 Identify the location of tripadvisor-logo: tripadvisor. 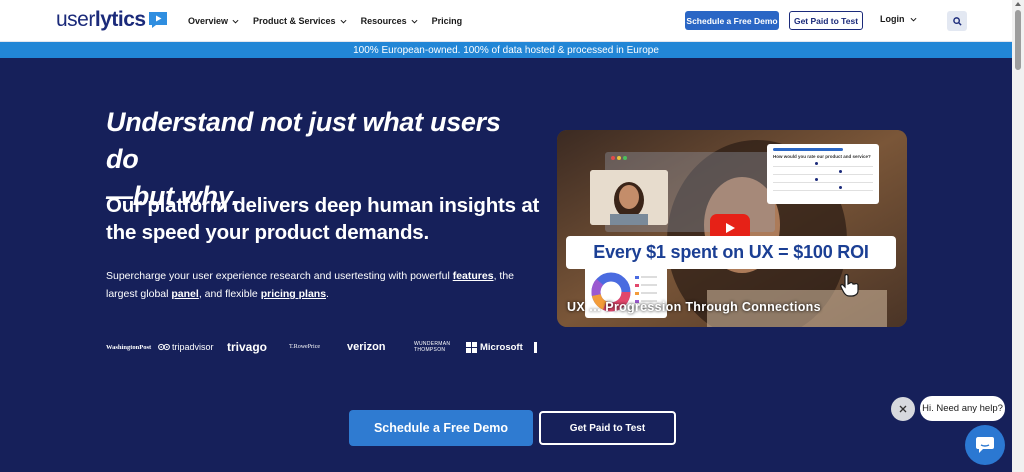
(192, 347).